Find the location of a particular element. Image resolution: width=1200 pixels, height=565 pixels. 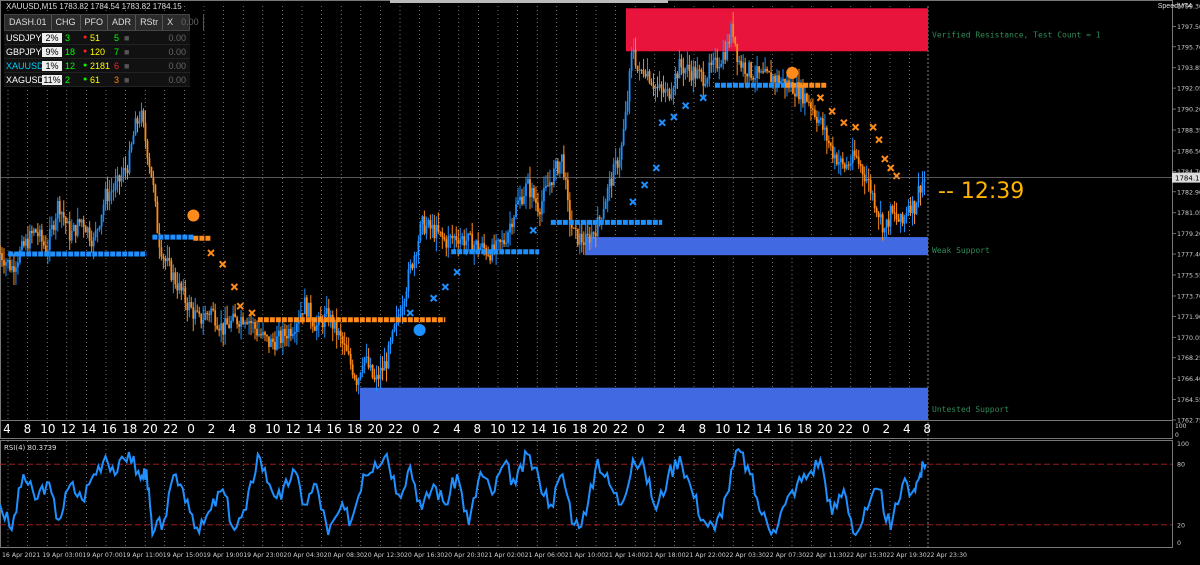

dashboard-close-button: X is located at coordinates (170, 22).